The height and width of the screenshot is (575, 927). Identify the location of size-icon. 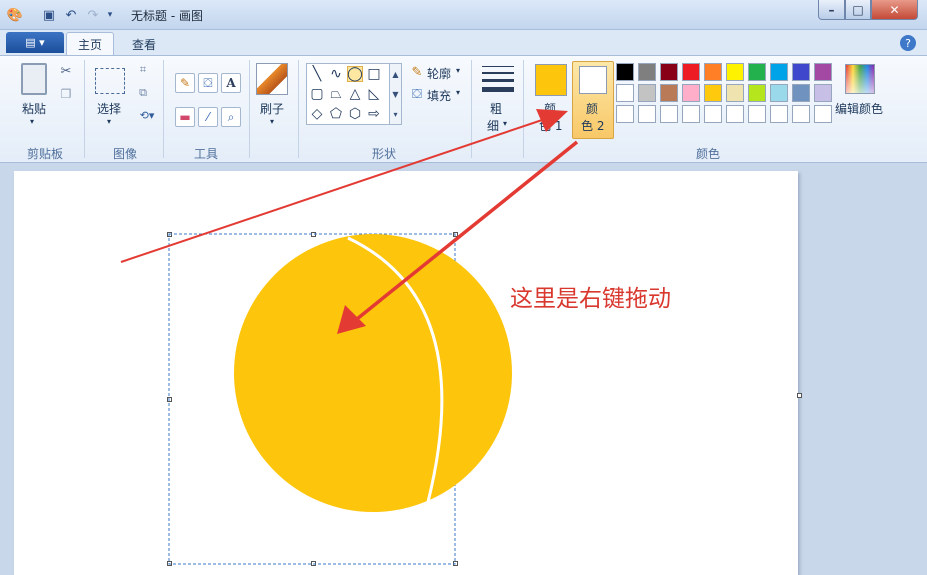
(498, 79).